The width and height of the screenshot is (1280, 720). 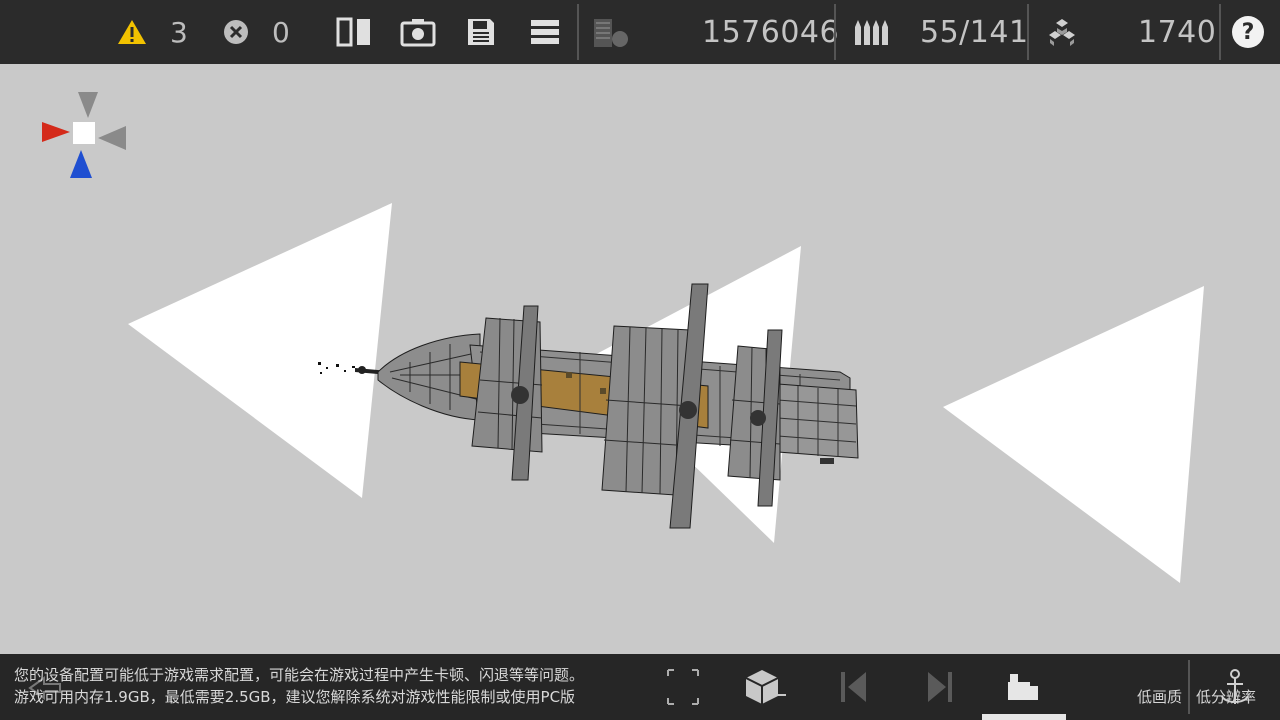 I want to click on gizmo-center-cube, so click(x=84, y=133).